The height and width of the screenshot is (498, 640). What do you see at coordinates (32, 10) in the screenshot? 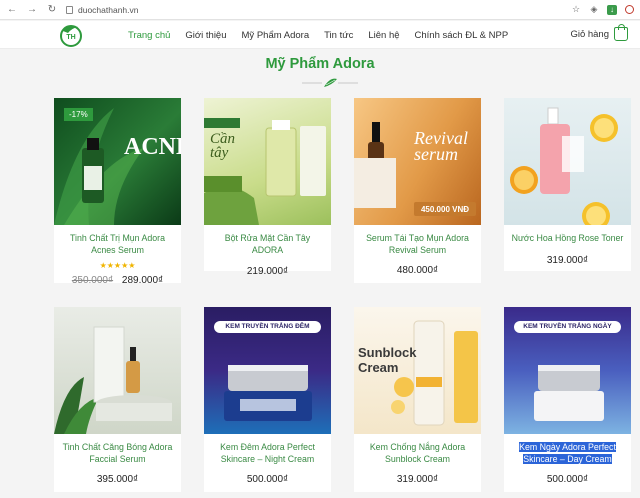
I see `forward-icon: →` at bounding box center [32, 10].